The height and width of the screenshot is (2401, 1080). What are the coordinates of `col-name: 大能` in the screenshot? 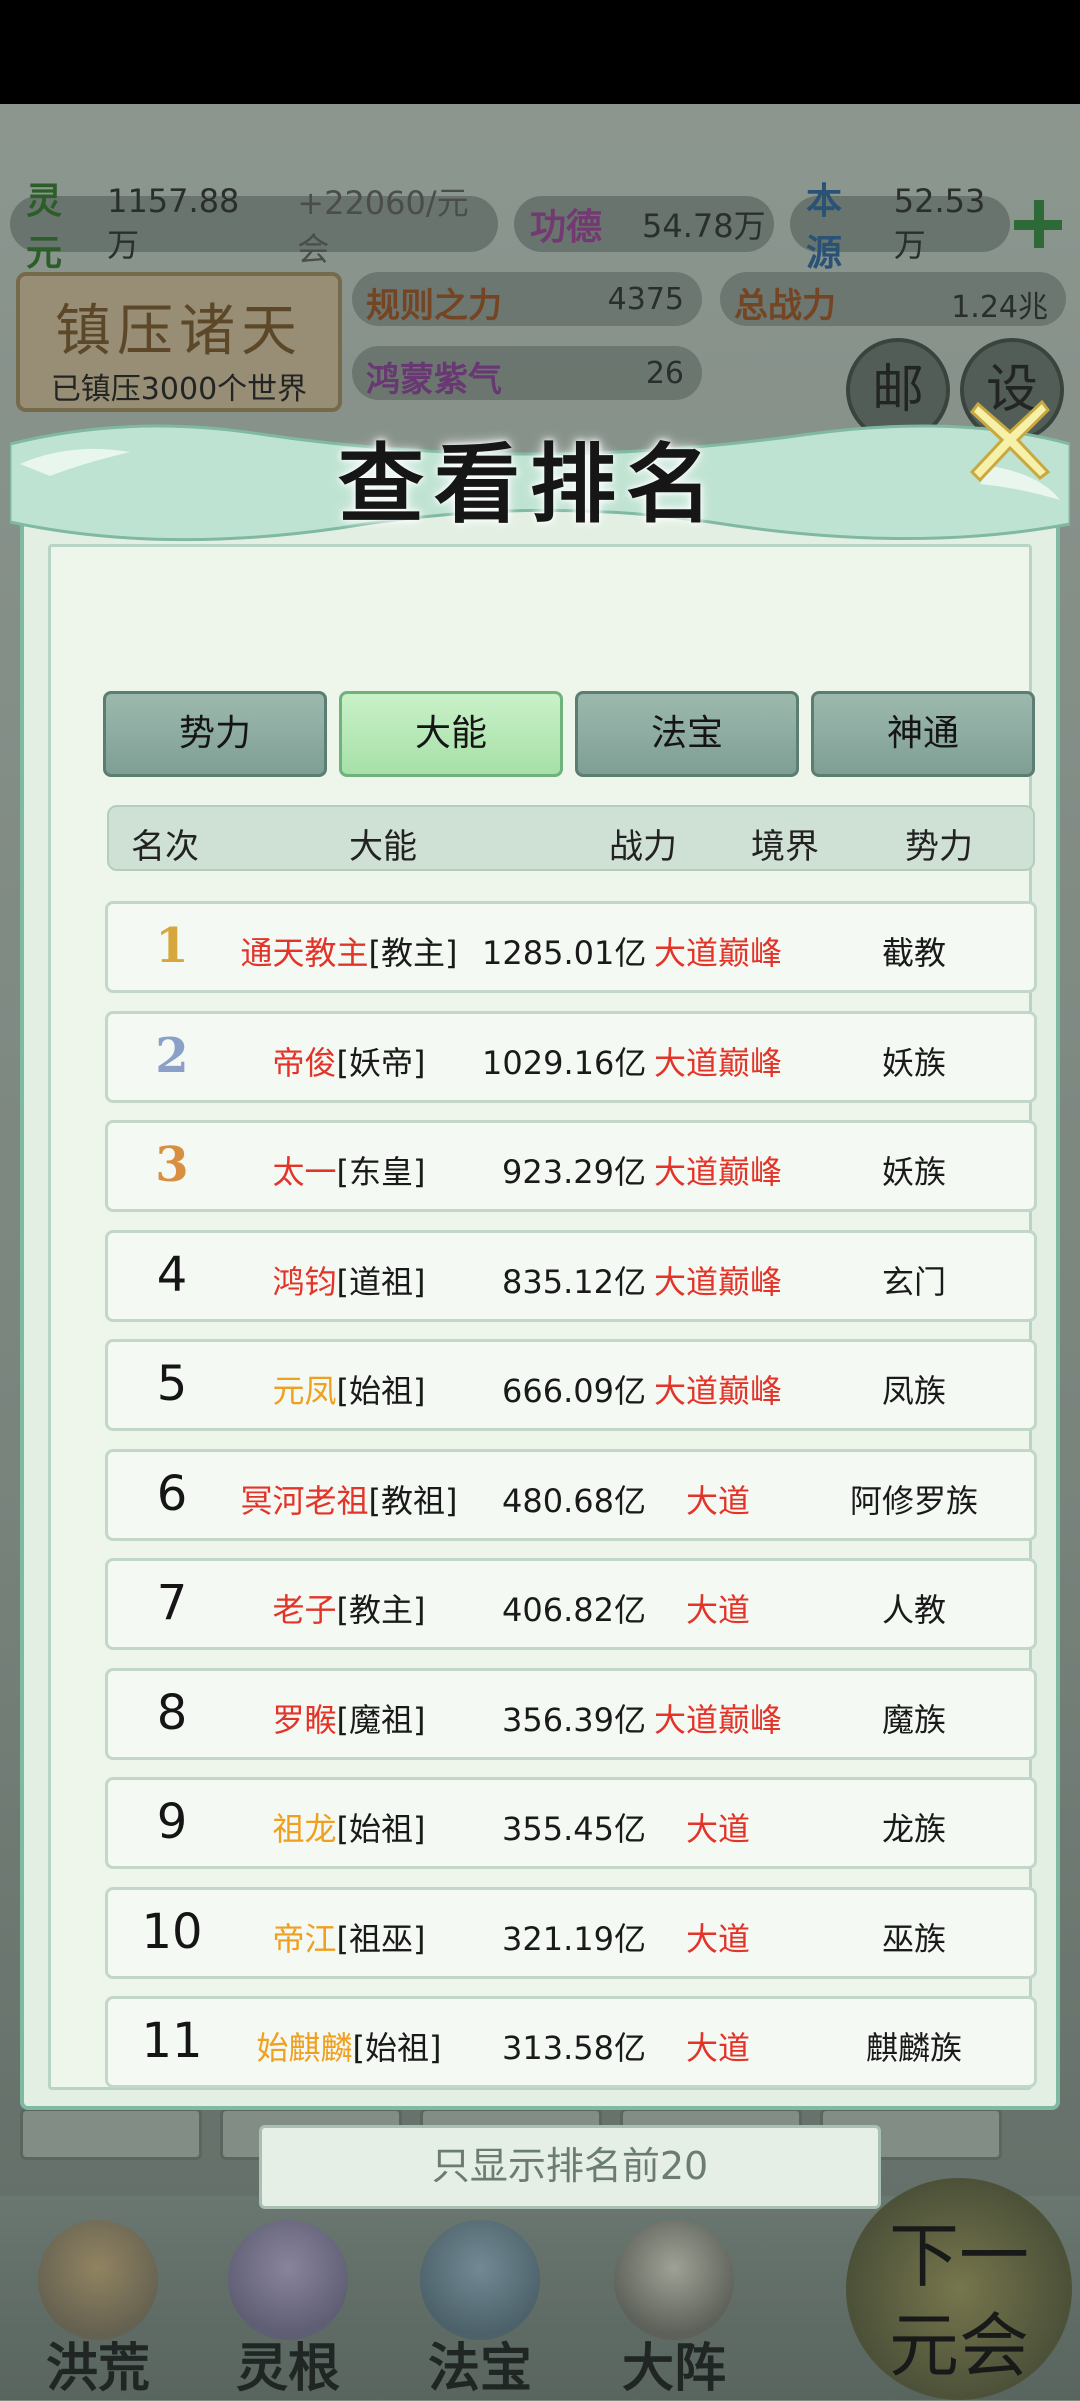 It's located at (383, 847).